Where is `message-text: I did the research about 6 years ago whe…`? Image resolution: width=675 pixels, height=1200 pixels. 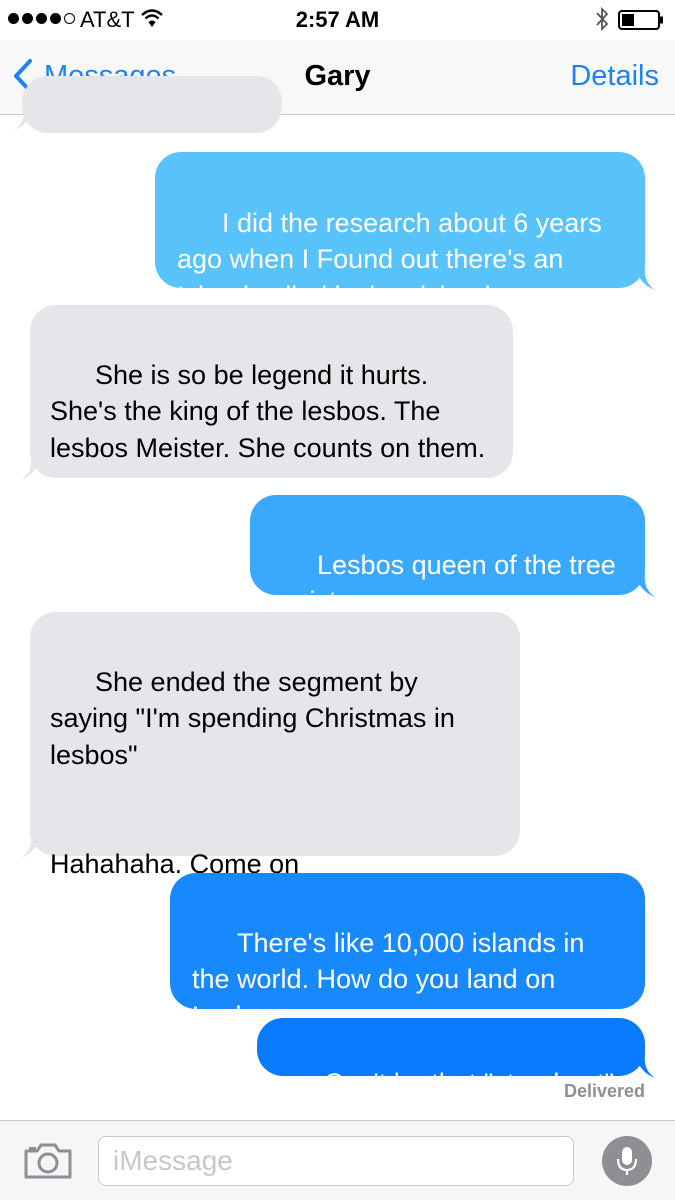
message-text: I did the research about 6 years ago whe… is located at coordinates (393, 259).